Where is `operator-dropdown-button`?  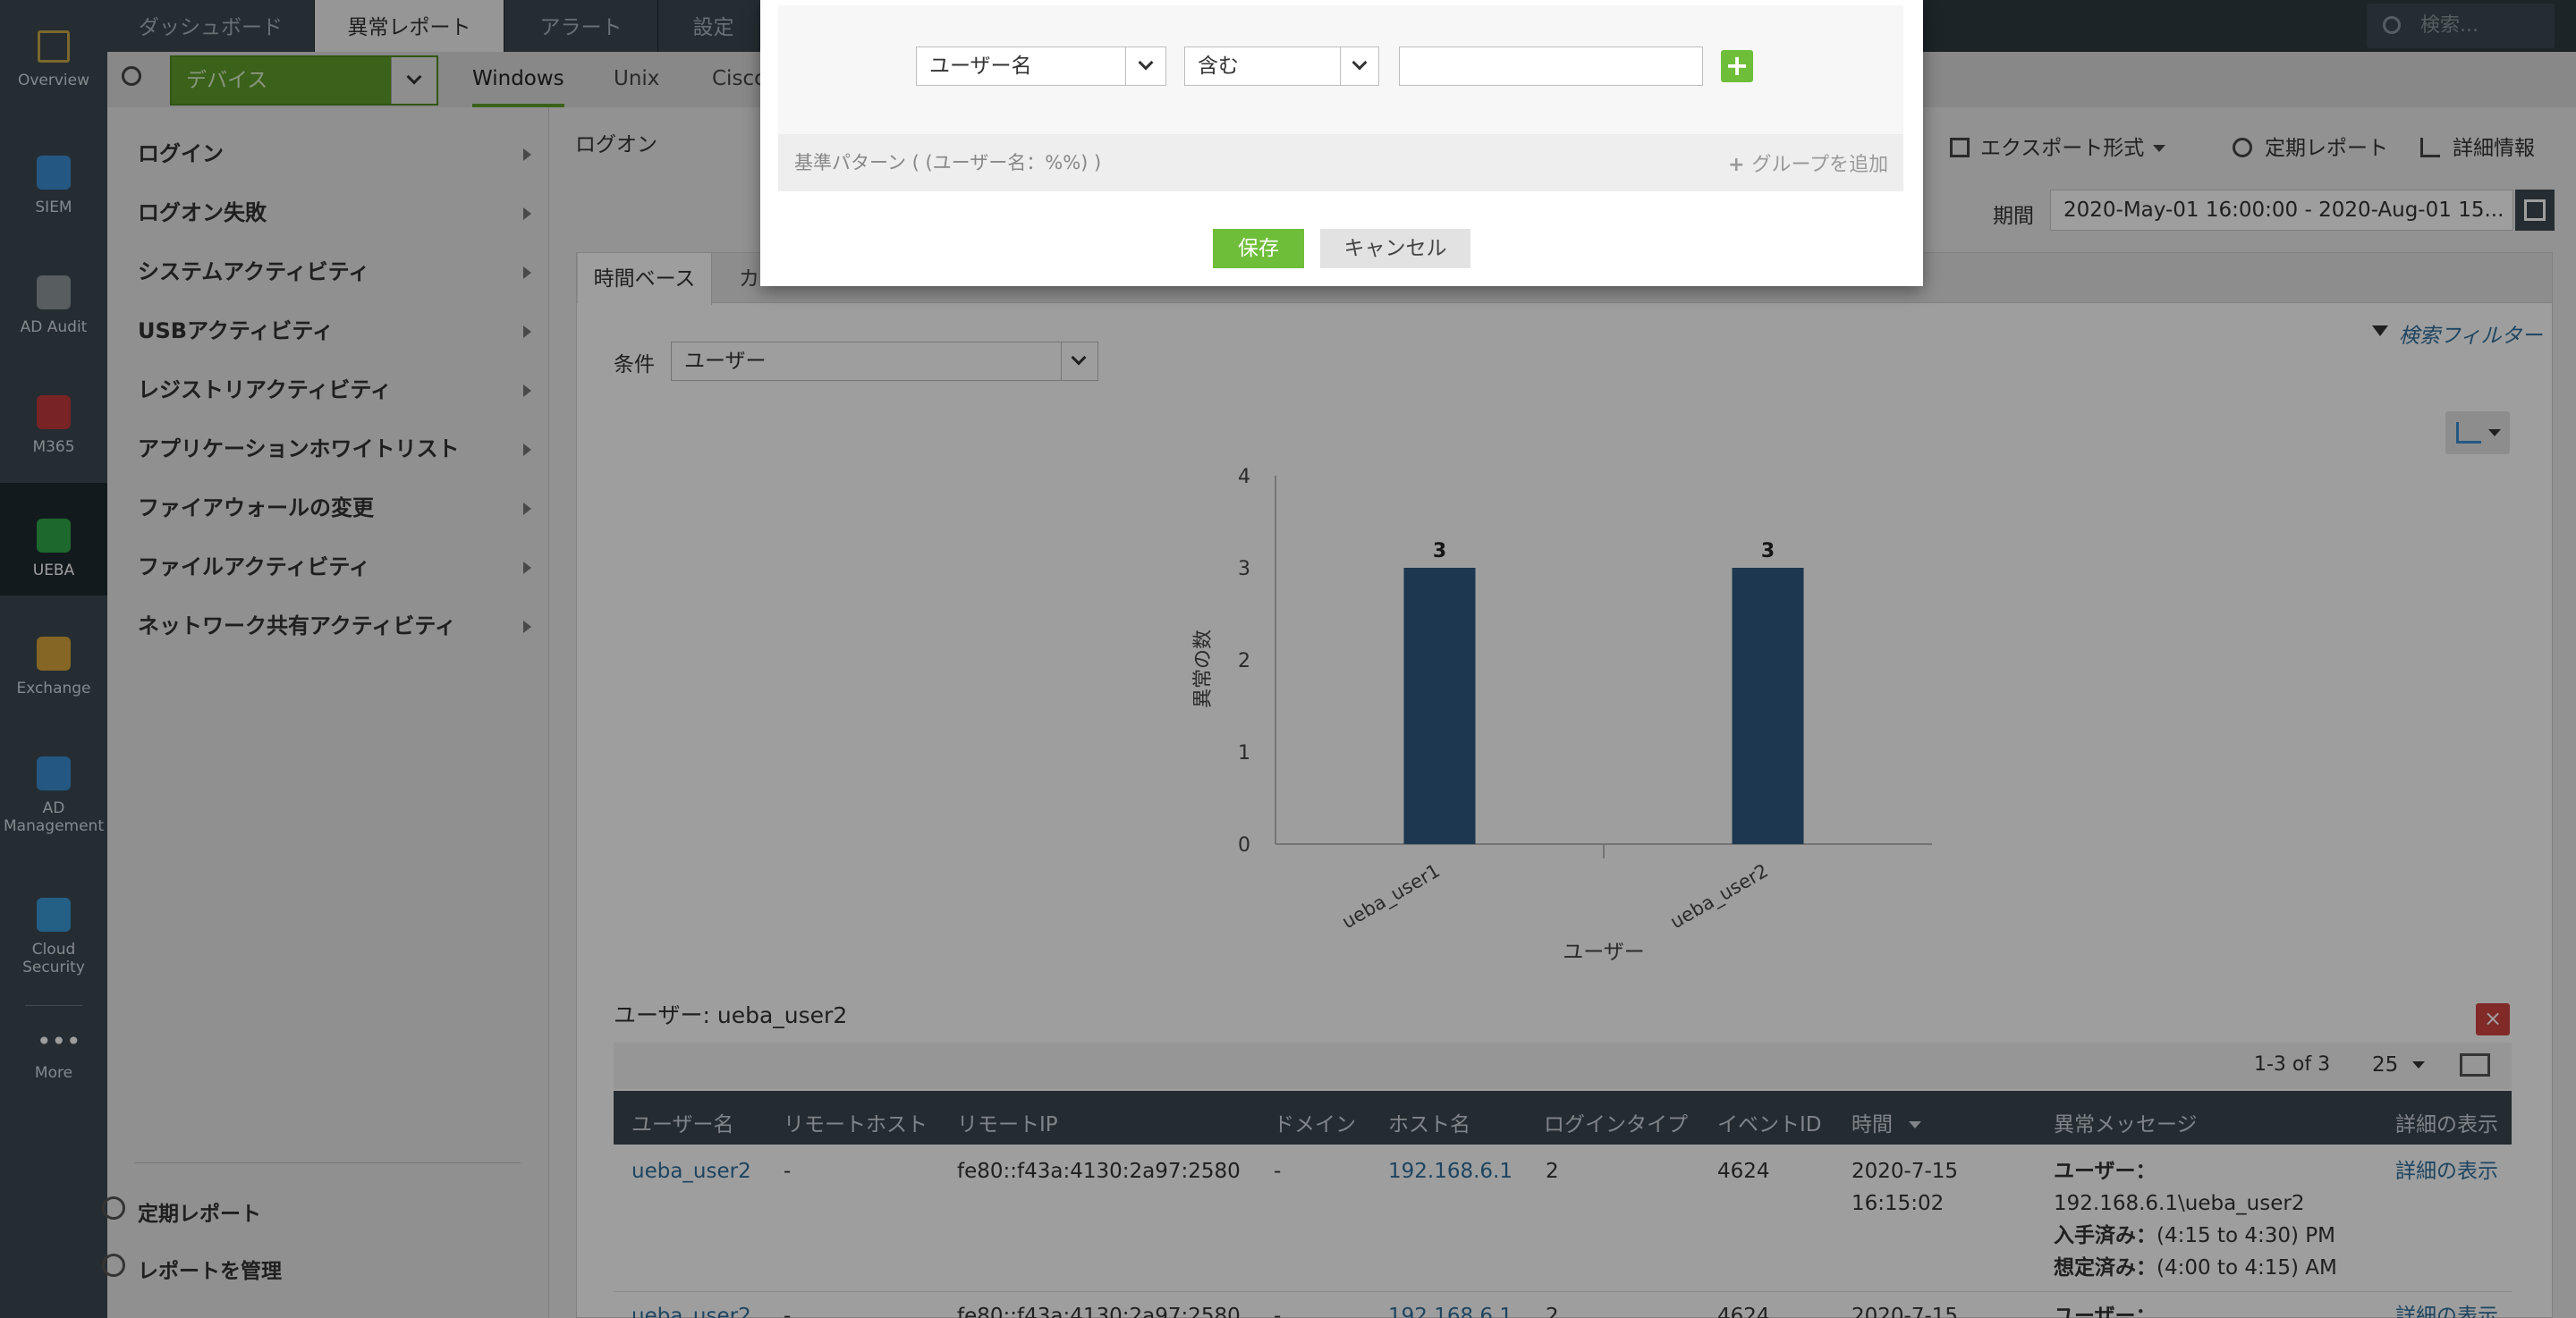 operator-dropdown-button is located at coordinates (1359, 66).